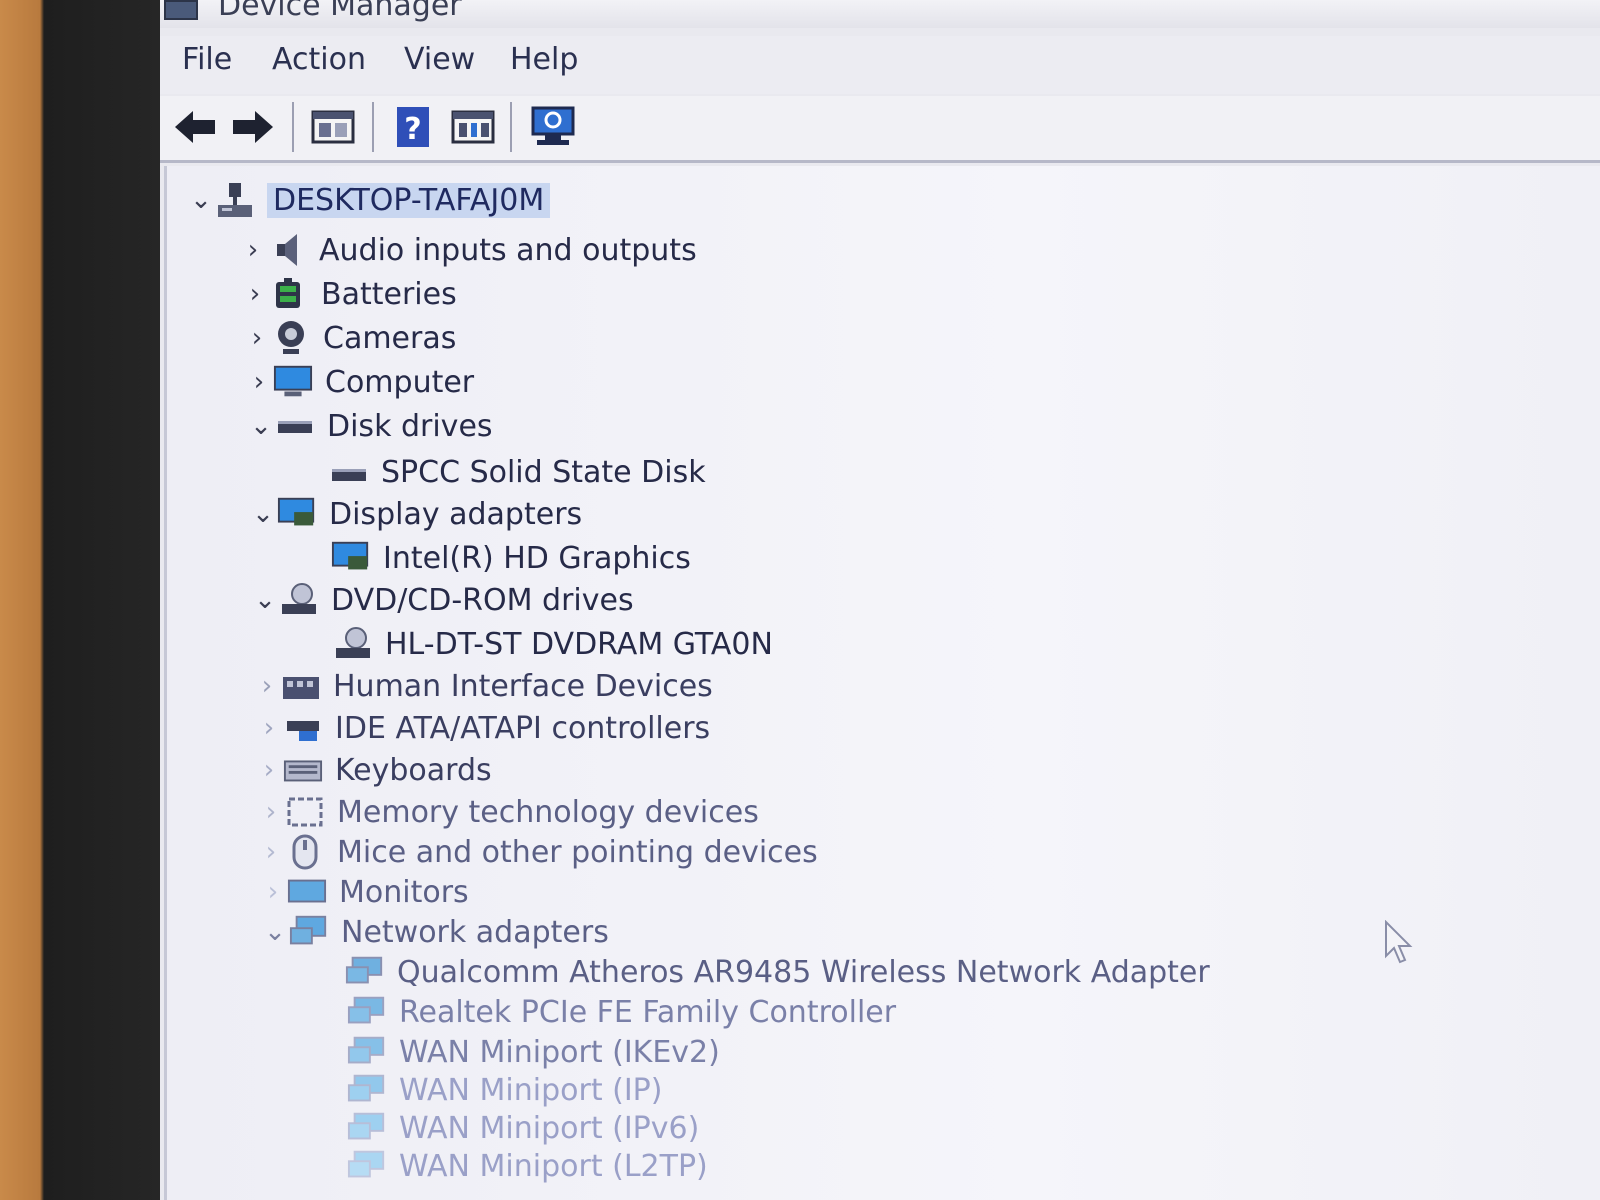  I want to click on tree-item-label: Computer, so click(400, 382).